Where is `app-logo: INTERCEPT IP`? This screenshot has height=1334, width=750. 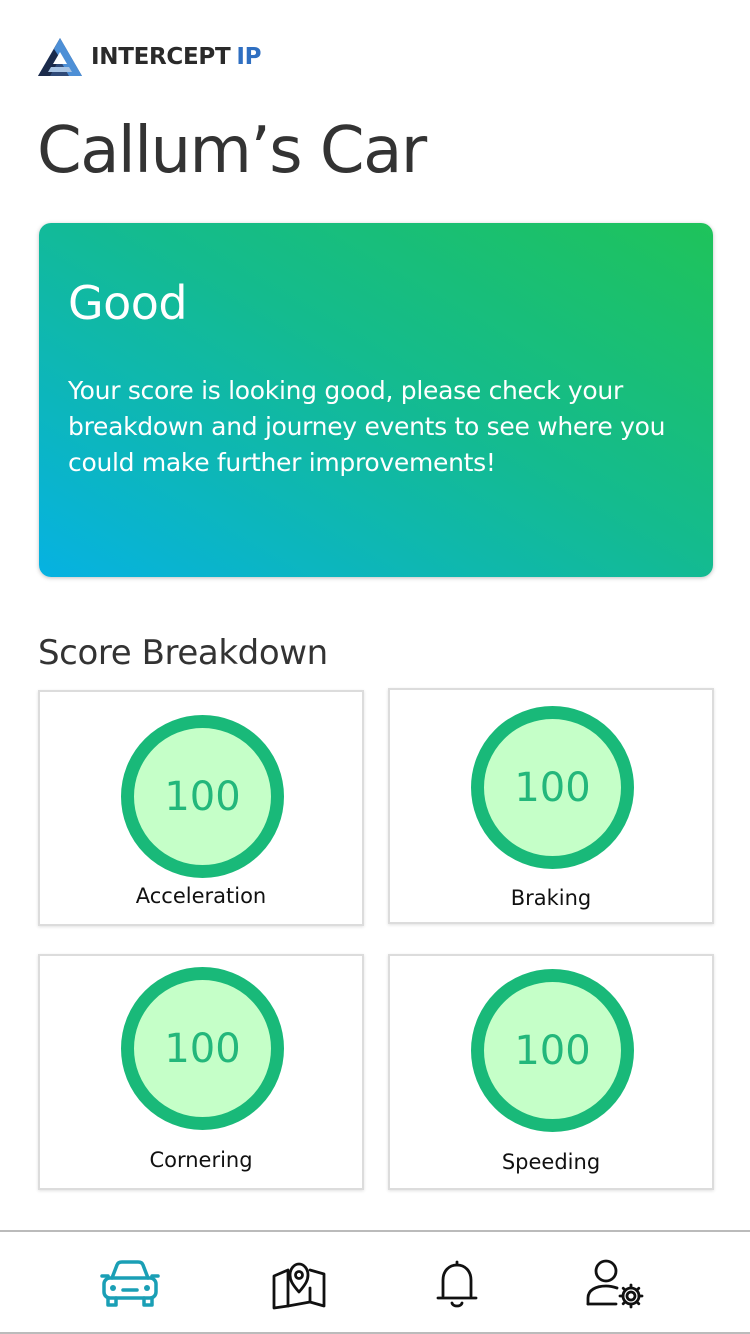 app-logo: INTERCEPT IP is located at coordinates (148, 57).